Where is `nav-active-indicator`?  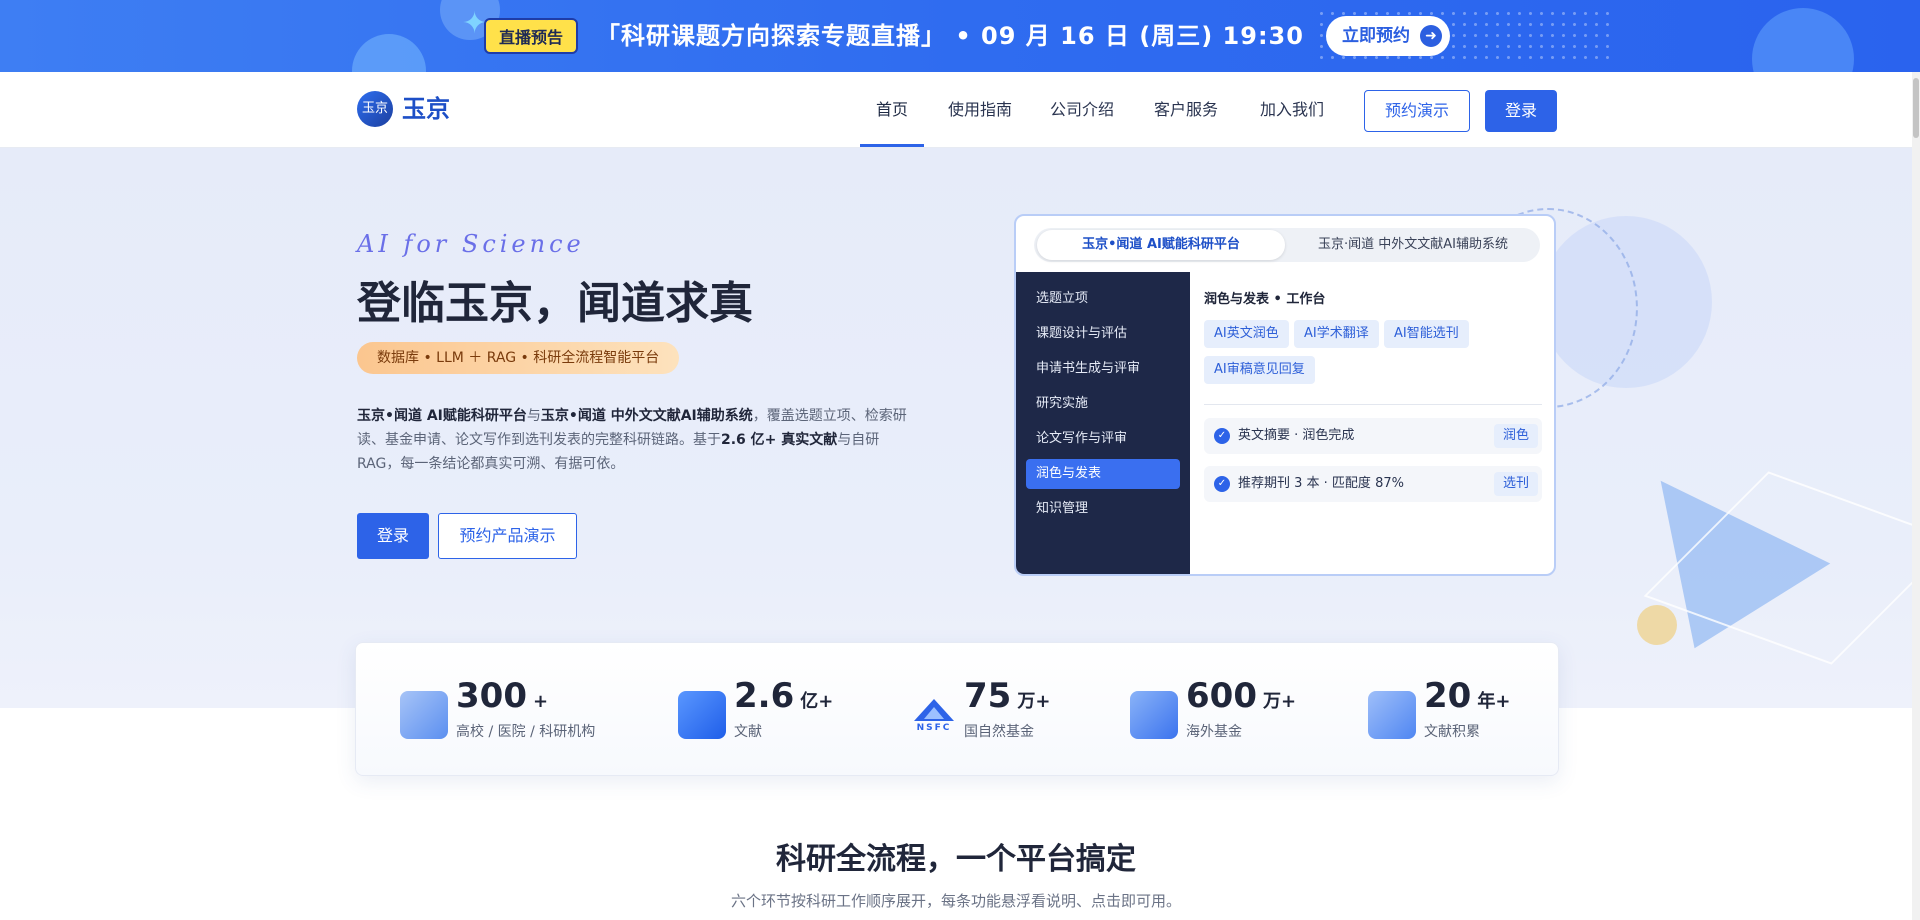
nav-active-indicator is located at coordinates (892, 145).